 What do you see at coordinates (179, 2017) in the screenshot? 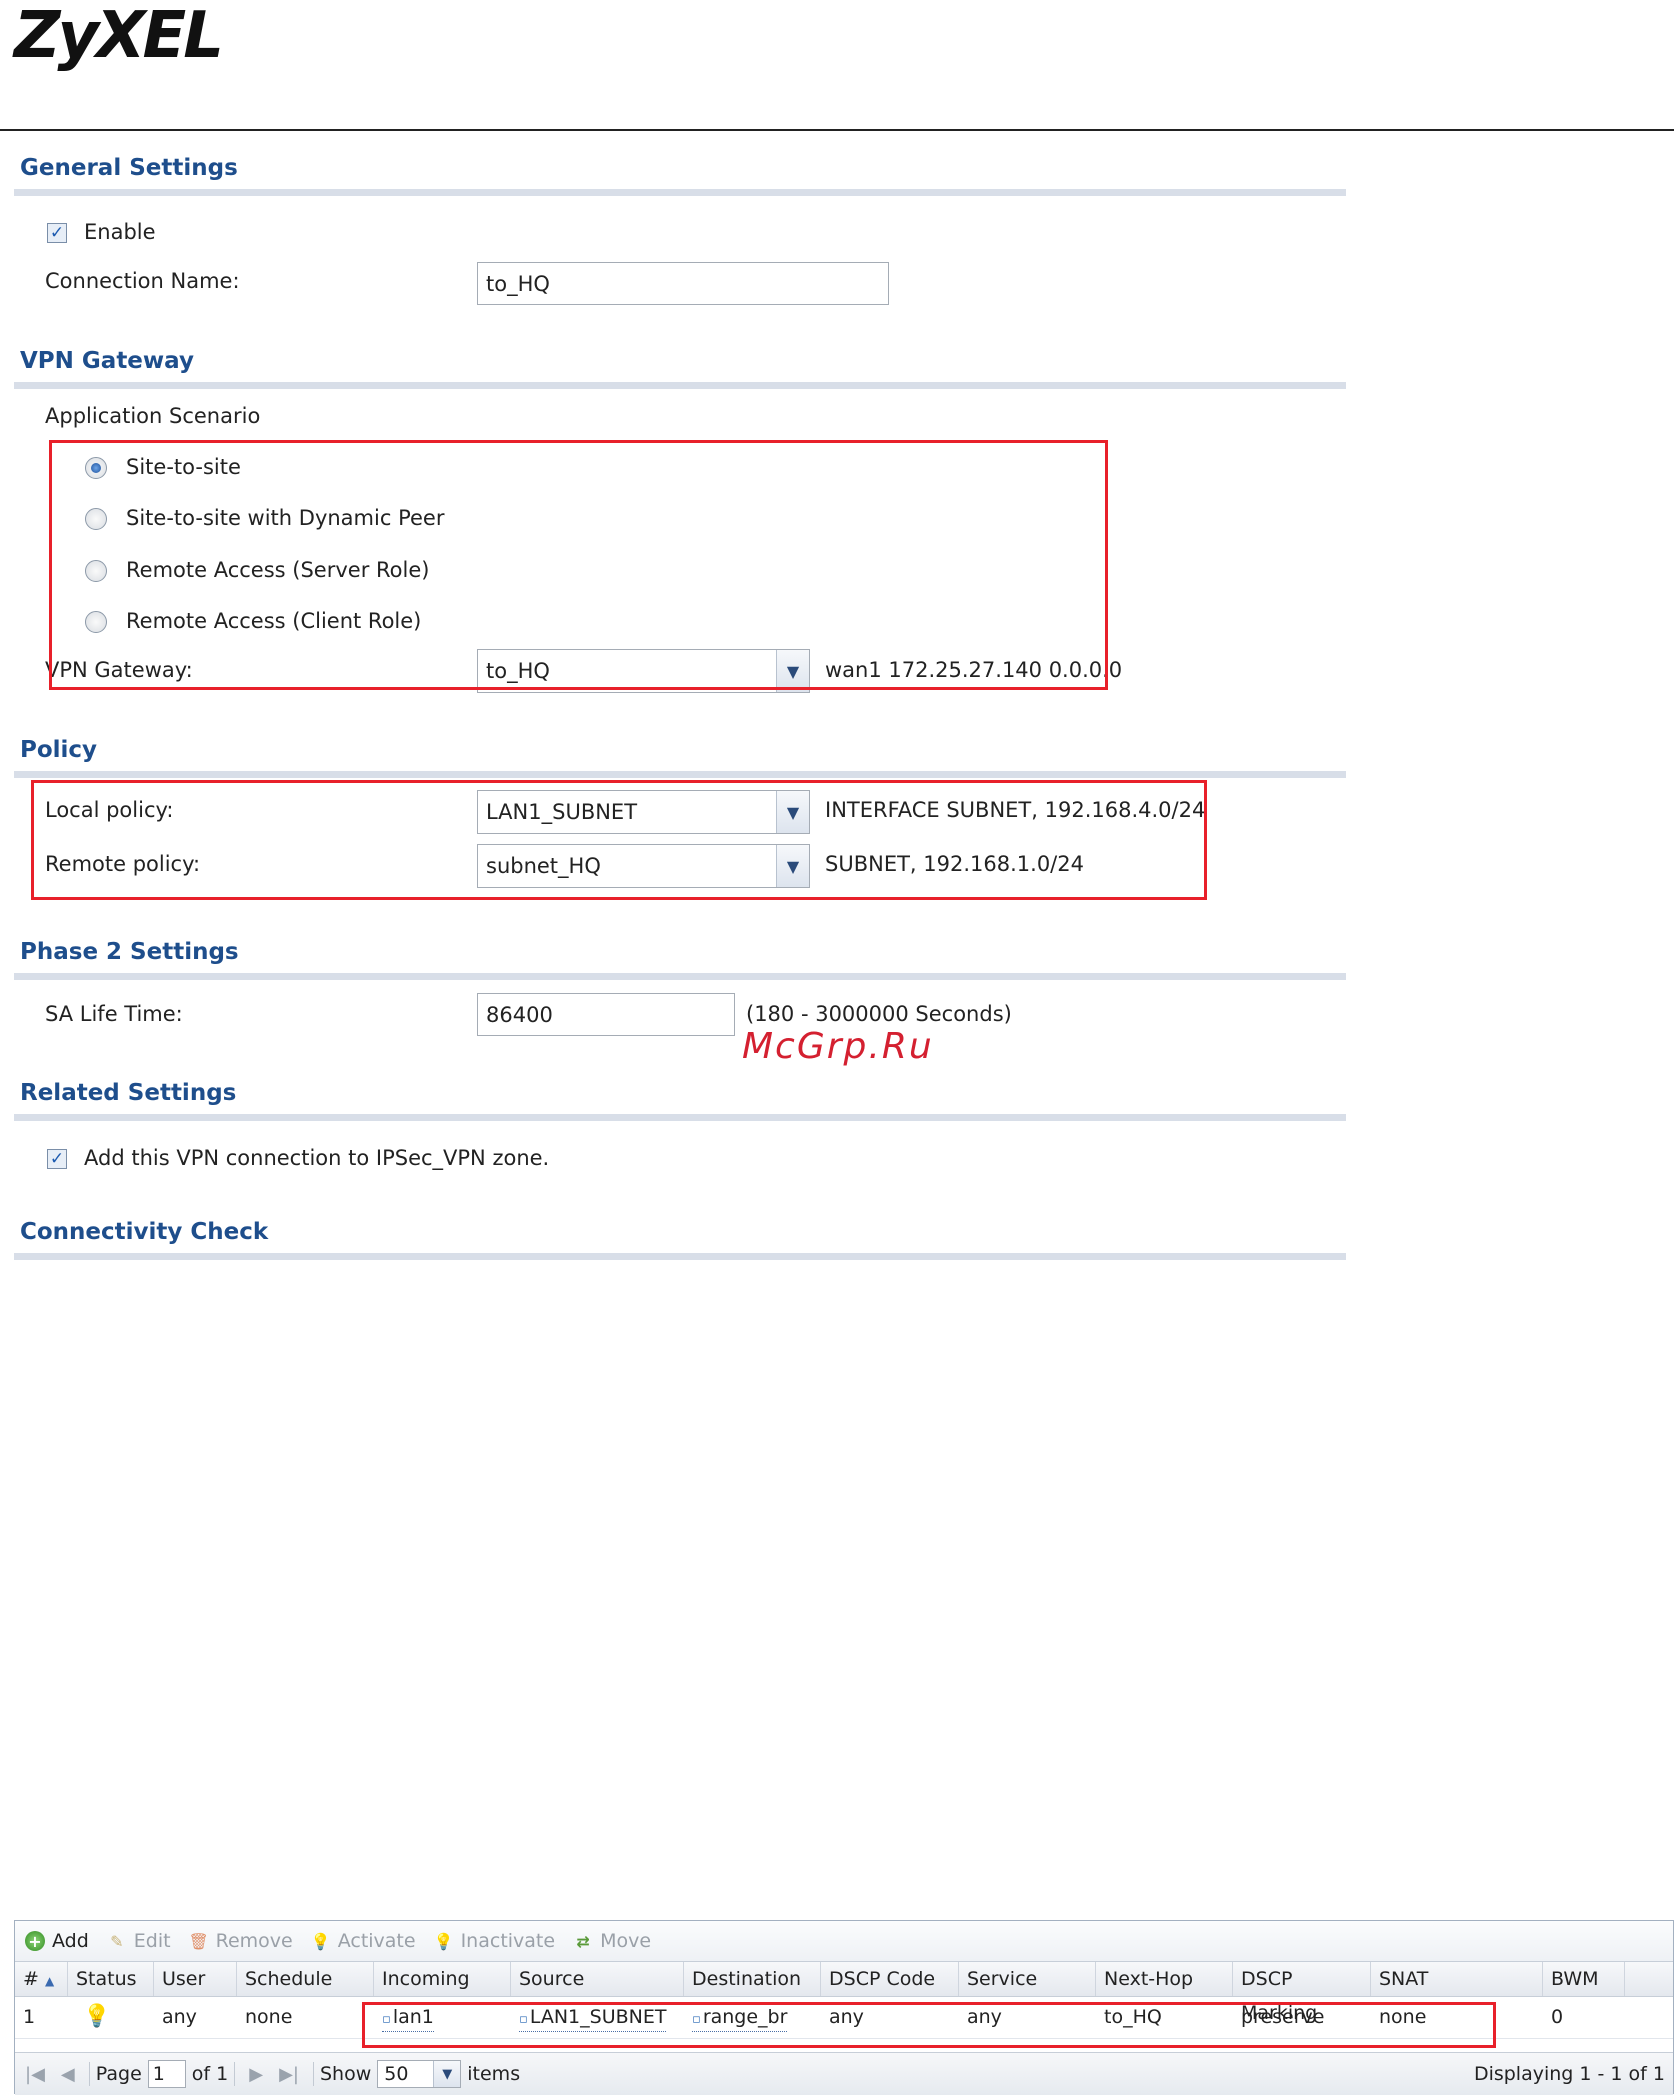
I see `cell-user: any` at bounding box center [179, 2017].